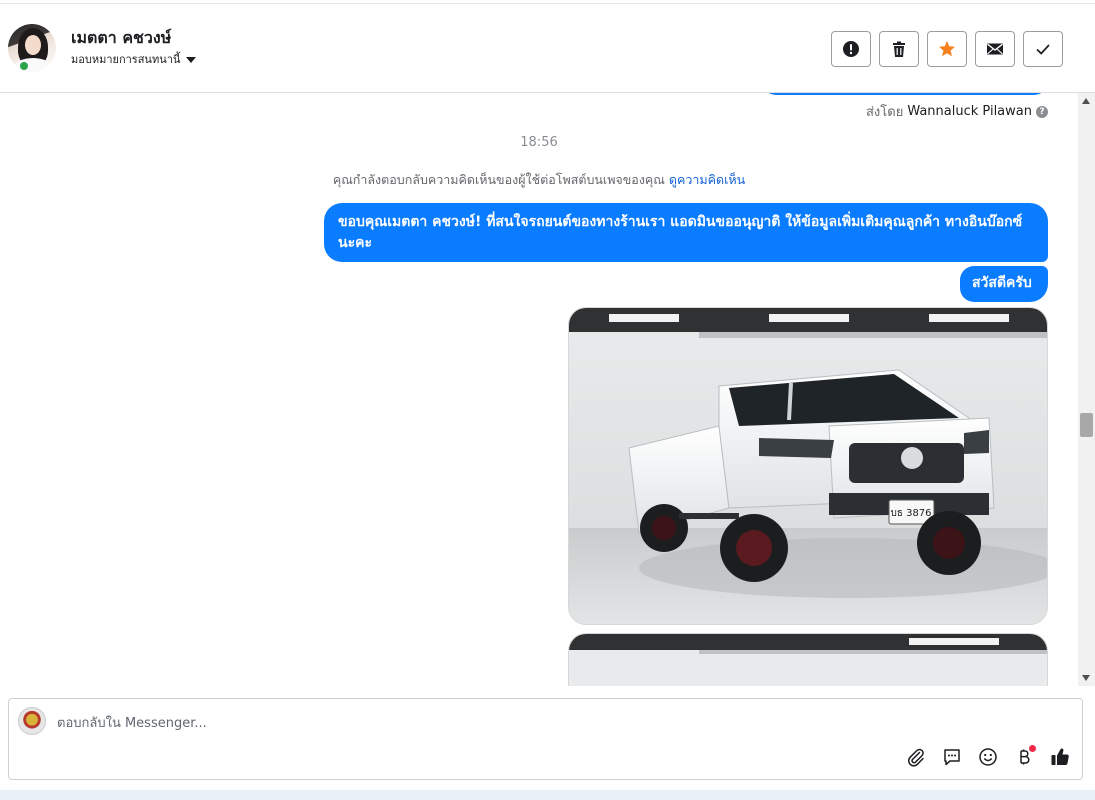 Image resolution: width=1095 pixels, height=800 pixels. I want to click on outgoing-message-bubble: สวัสดีครับ, so click(1004, 284).